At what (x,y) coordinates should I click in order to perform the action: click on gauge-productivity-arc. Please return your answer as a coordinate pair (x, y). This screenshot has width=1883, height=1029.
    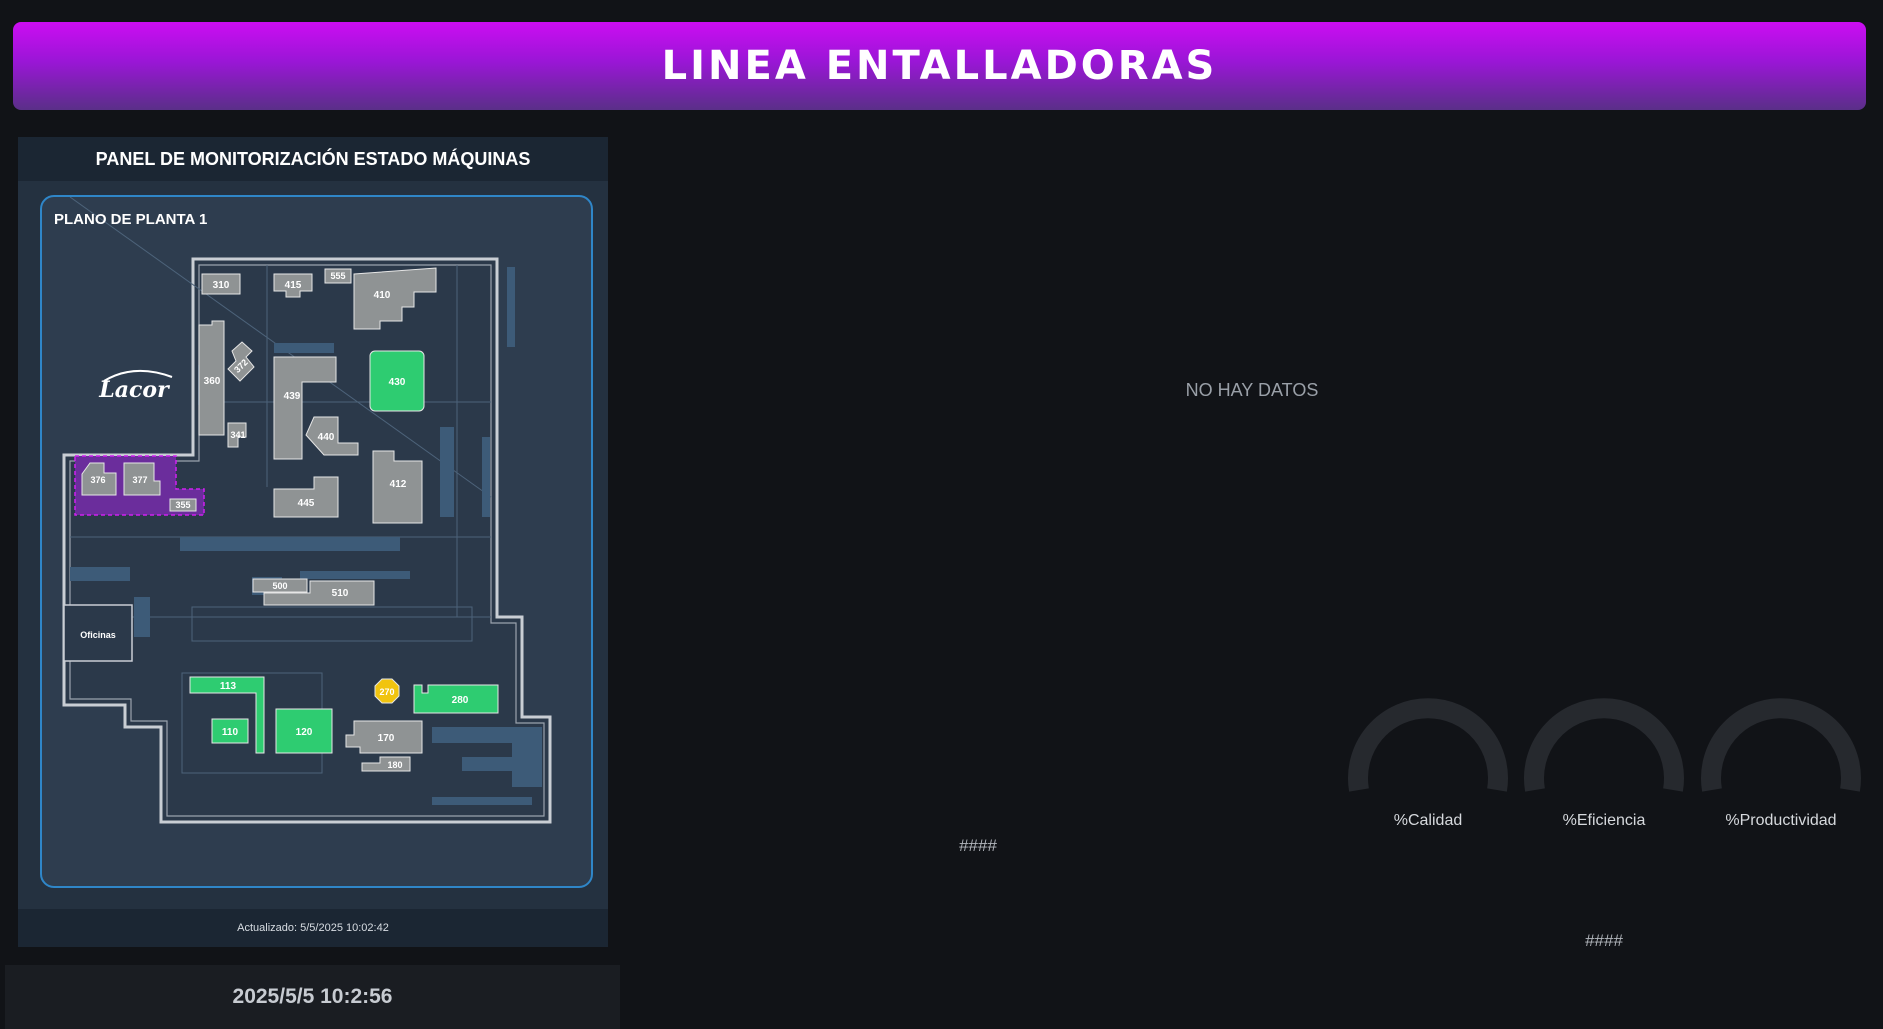
    Looking at the image, I should click on (1781, 745).